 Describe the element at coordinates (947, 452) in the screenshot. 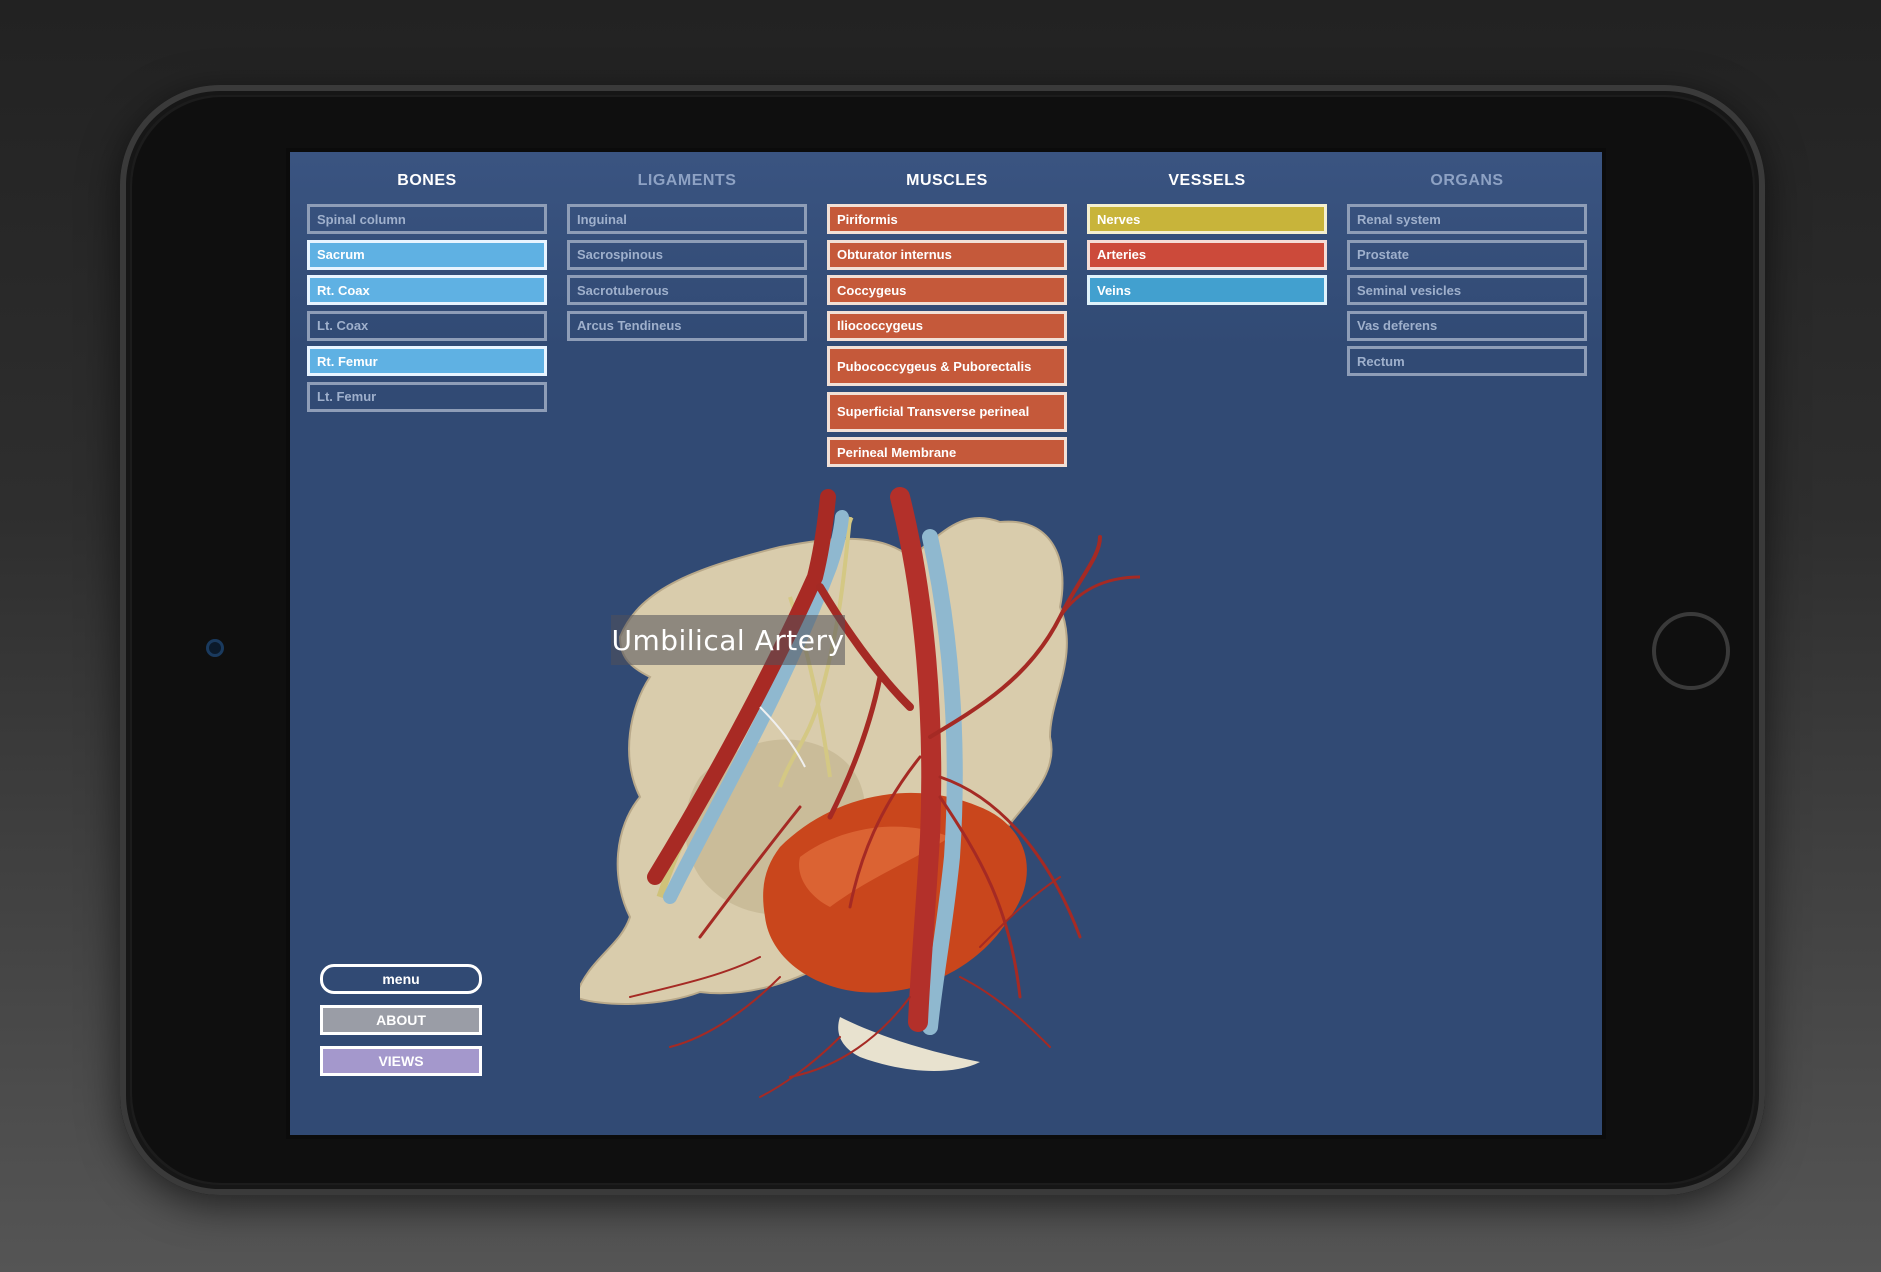

I see `muscle-item-perineal-membrane: Perineal Membrane` at that location.